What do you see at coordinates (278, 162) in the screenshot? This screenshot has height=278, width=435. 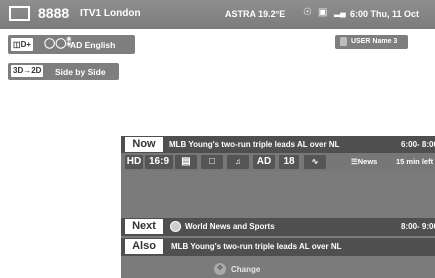 I see `programme-attributes: HD 16:9 ▤ □ ♫ AD 18 ∿ ☰News 15 min left` at bounding box center [278, 162].